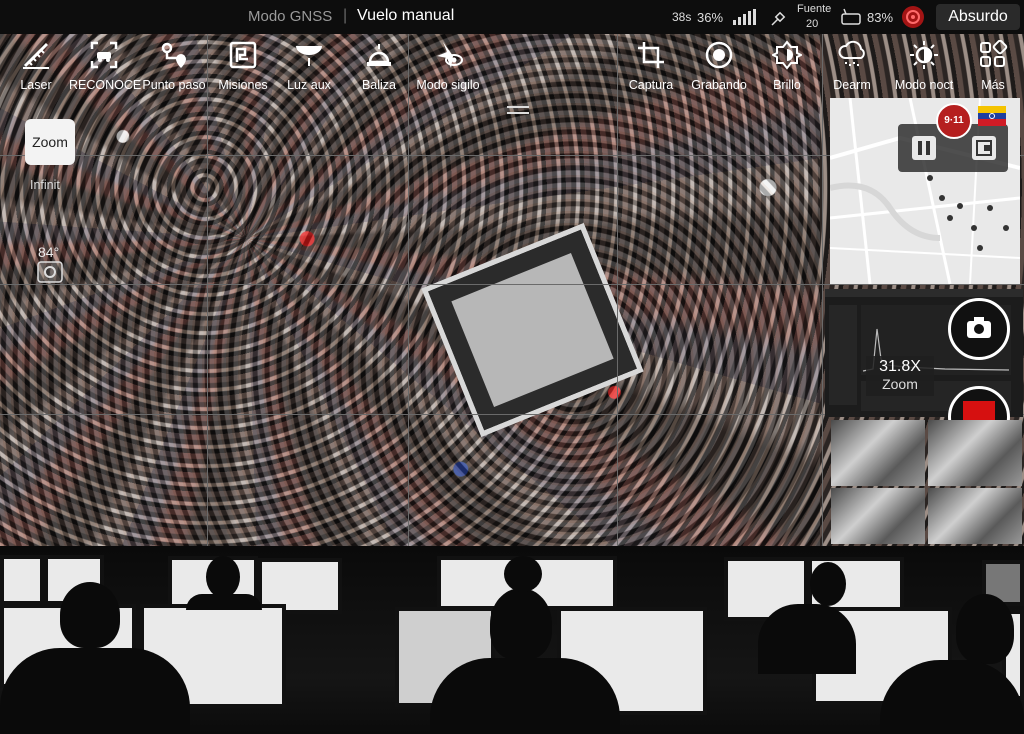 The image size is (1024, 734). What do you see at coordinates (992, 116) in the screenshot?
I see `venezuela-flag-icon` at bounding box center [992, 116].